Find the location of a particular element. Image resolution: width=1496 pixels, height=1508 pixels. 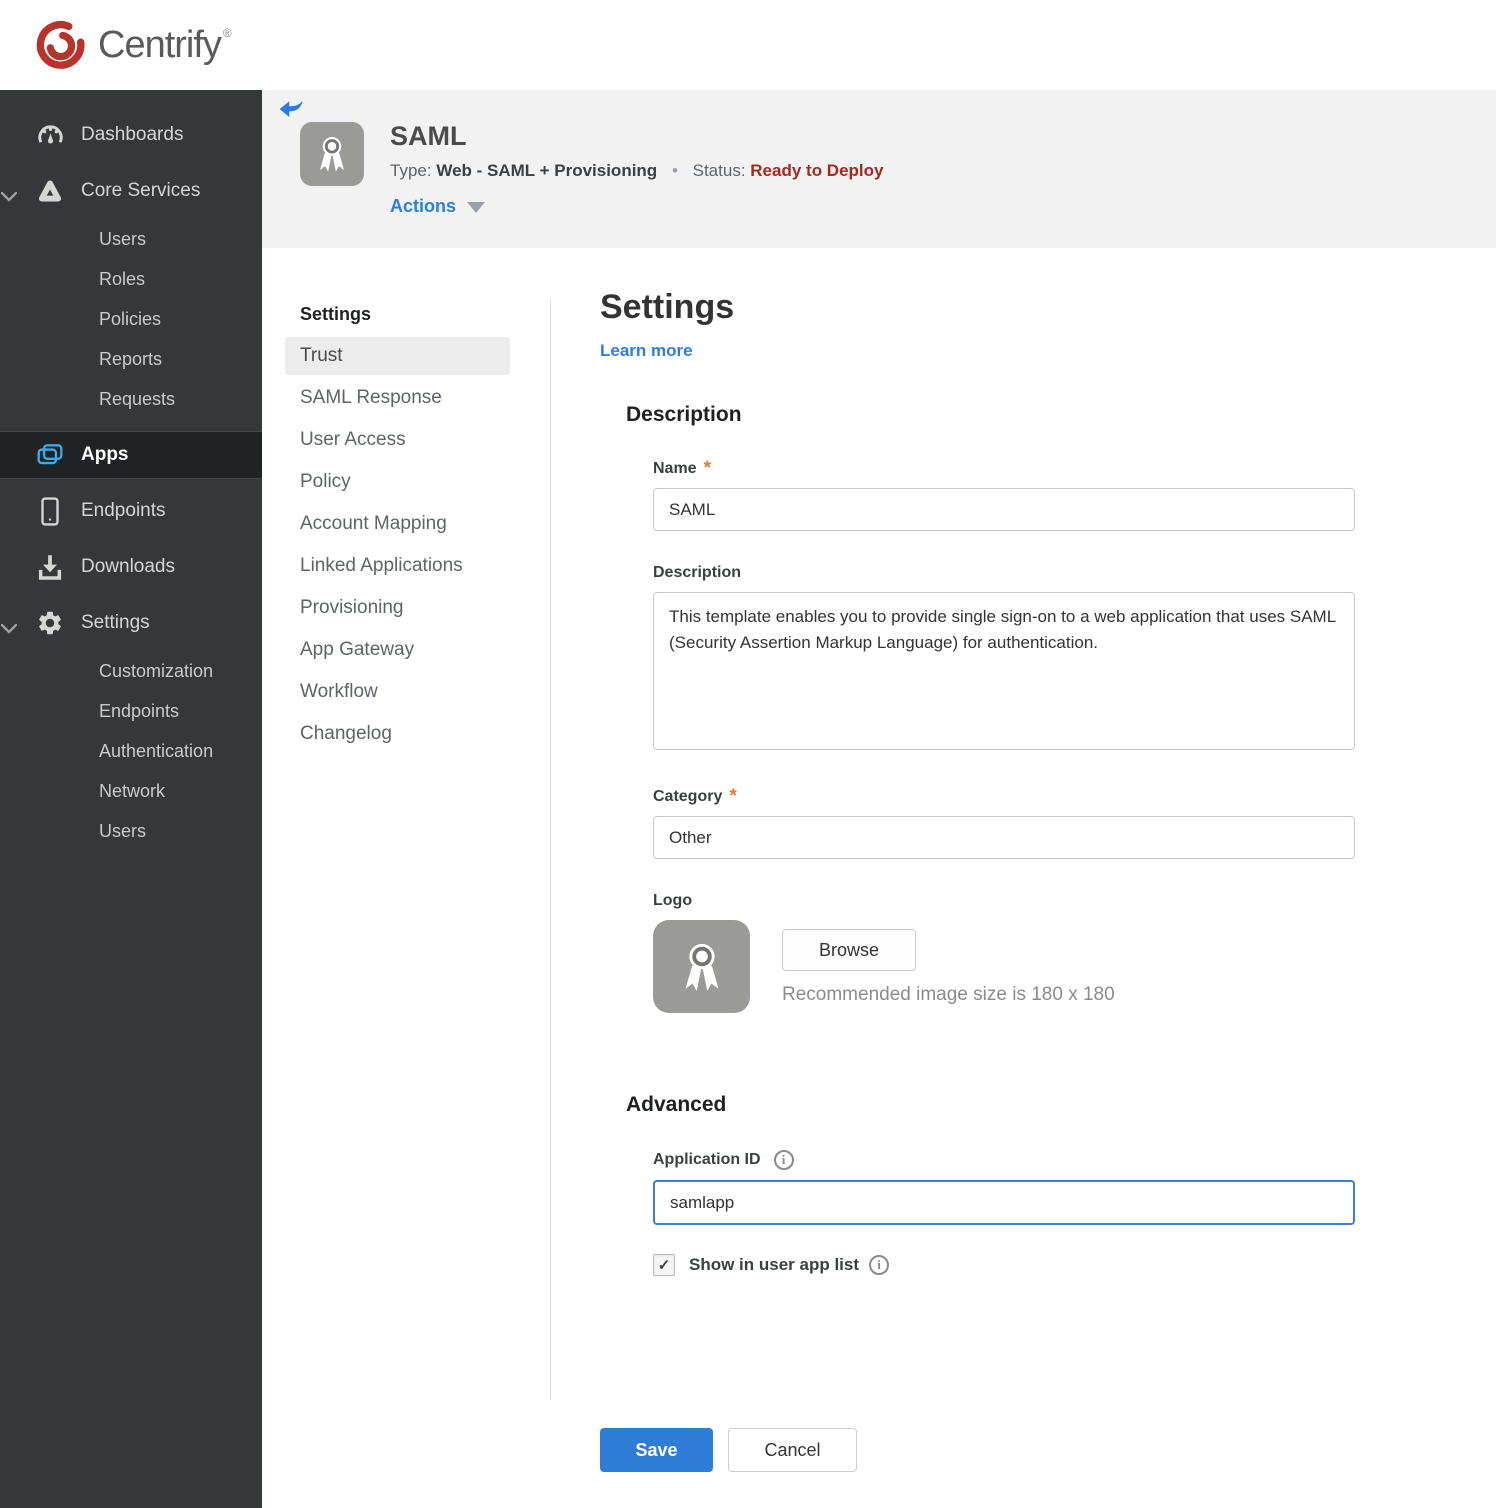

advanced-section-heading: Advanced is located at coordinates (676, 1104).